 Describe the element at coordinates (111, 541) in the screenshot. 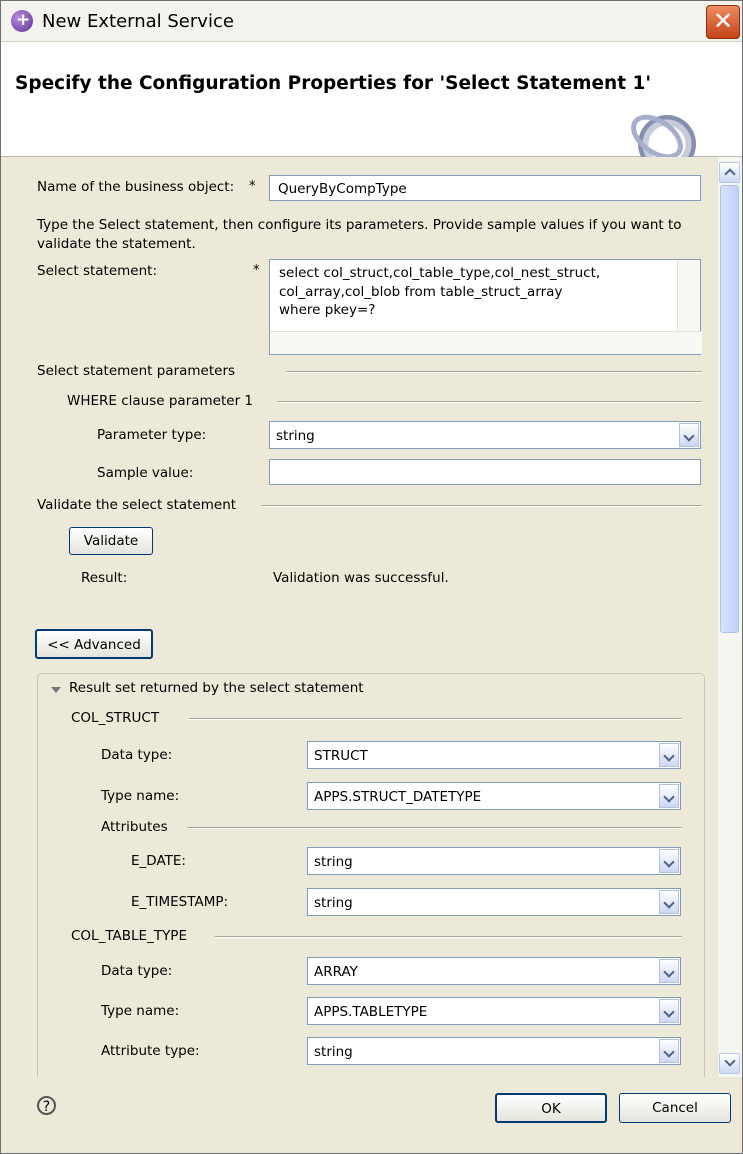

I see `validate-button: Validate` at that location.